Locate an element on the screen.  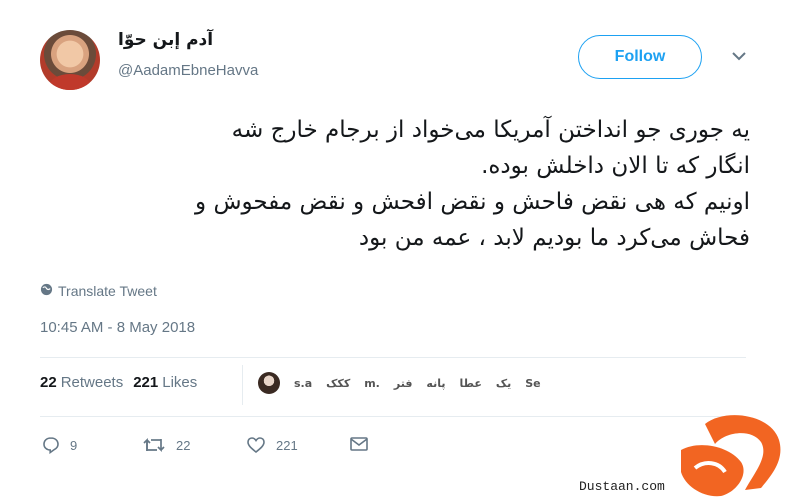
liker-name: m. is located at coordinates (372, 383).